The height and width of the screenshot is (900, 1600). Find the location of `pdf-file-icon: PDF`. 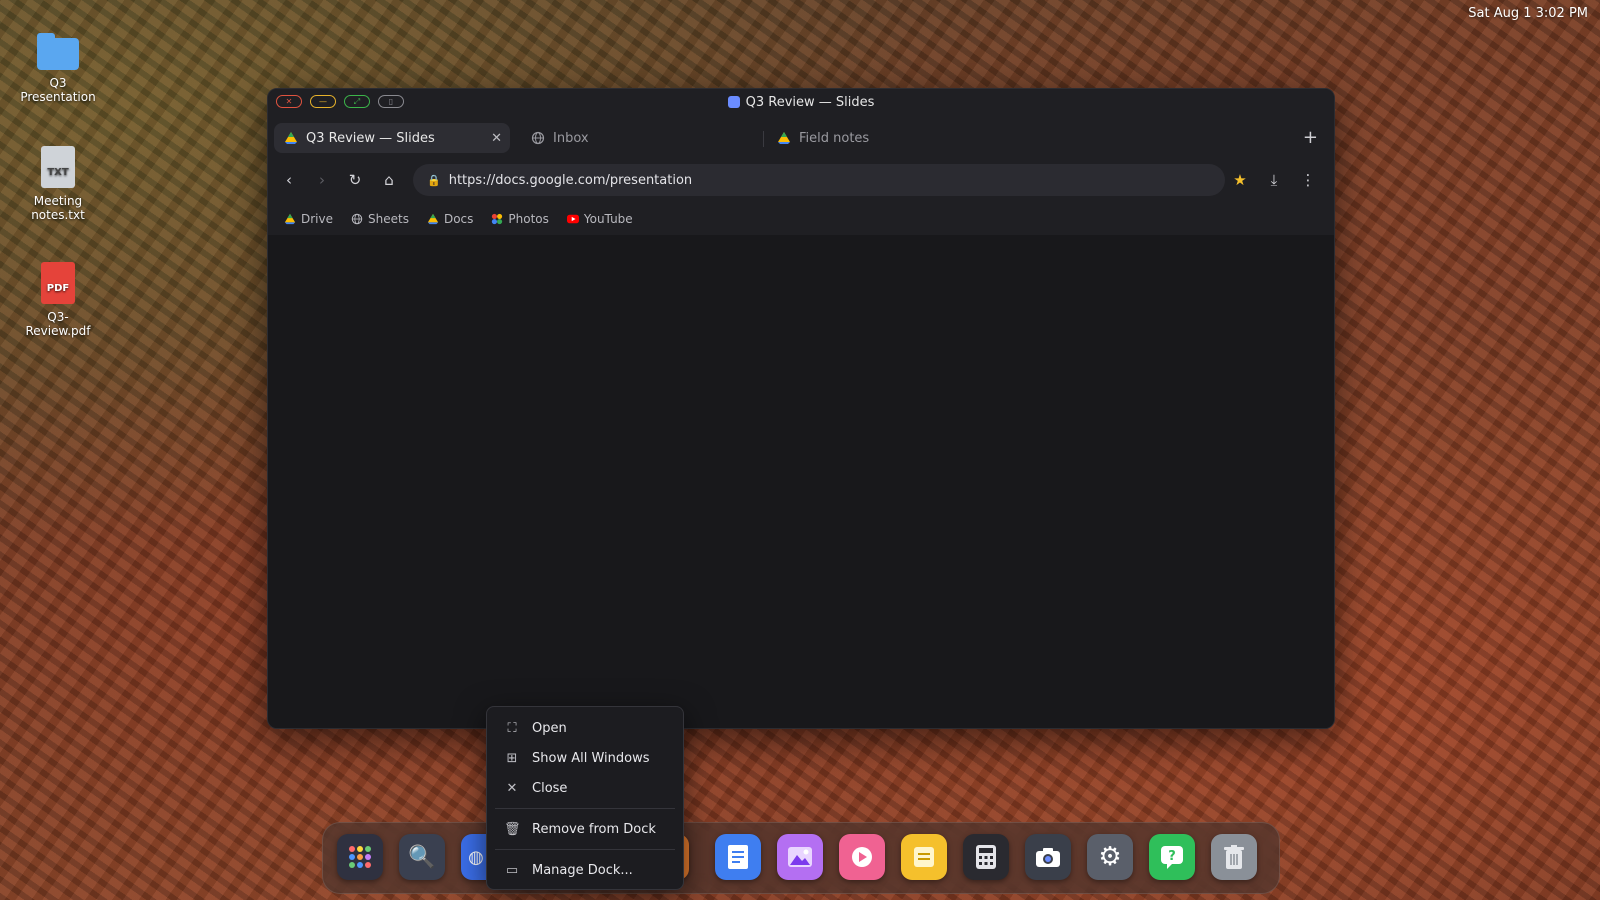

pdf-file-icon: PDF is located at coordinates (58, 283).